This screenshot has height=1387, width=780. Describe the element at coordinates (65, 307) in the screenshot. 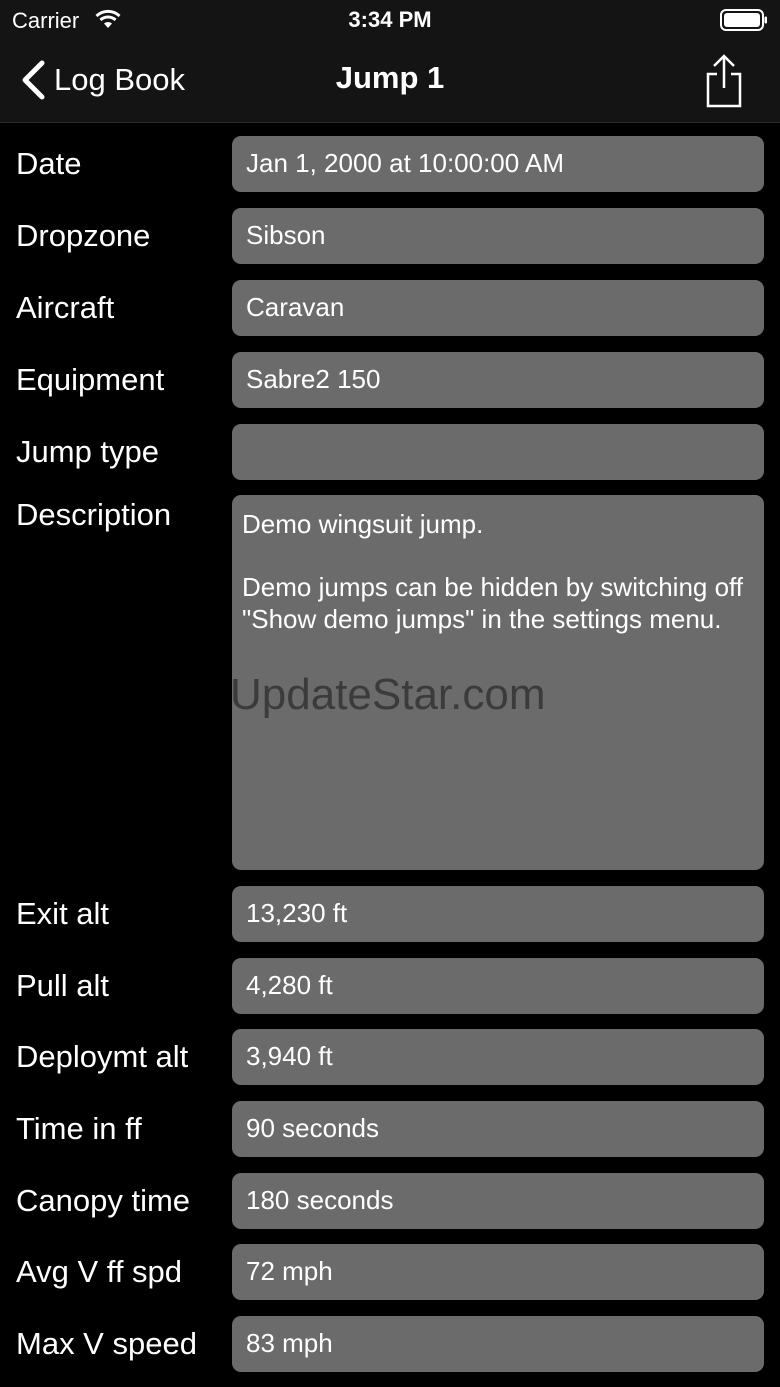

I see `aircraft-label: Aircraft` at that location.